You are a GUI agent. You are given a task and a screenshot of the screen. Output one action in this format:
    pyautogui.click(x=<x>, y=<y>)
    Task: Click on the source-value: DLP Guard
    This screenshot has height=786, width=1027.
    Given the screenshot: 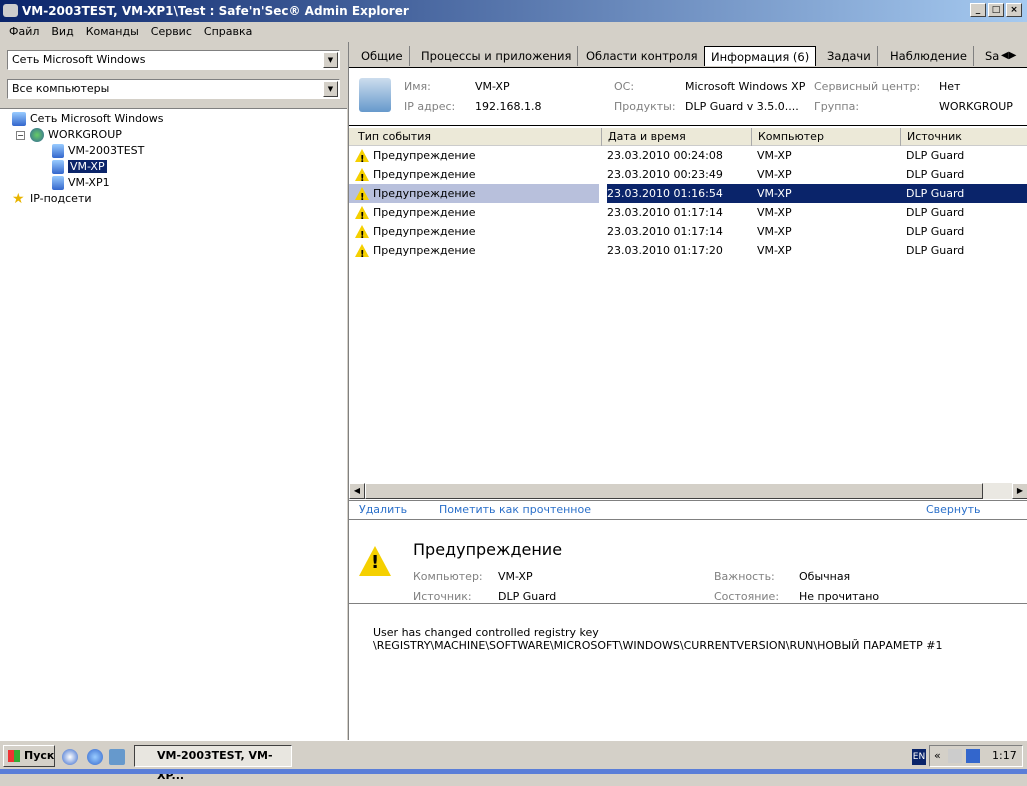 What is the action you would take?
    pyautogui.click(x=527, y=596)
    